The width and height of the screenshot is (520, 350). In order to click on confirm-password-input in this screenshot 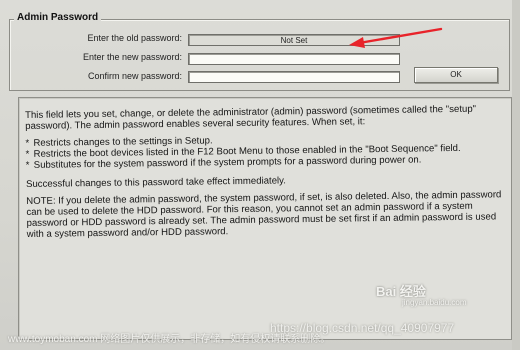, I will do `click(294, 82)`.